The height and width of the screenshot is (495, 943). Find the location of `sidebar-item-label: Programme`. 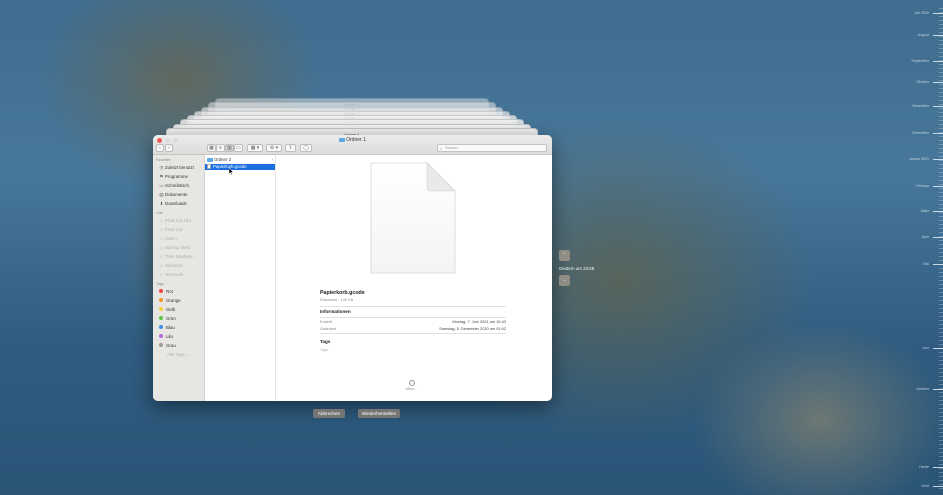

sidebar-item-label: Programme is located at coordinates (176, 176).